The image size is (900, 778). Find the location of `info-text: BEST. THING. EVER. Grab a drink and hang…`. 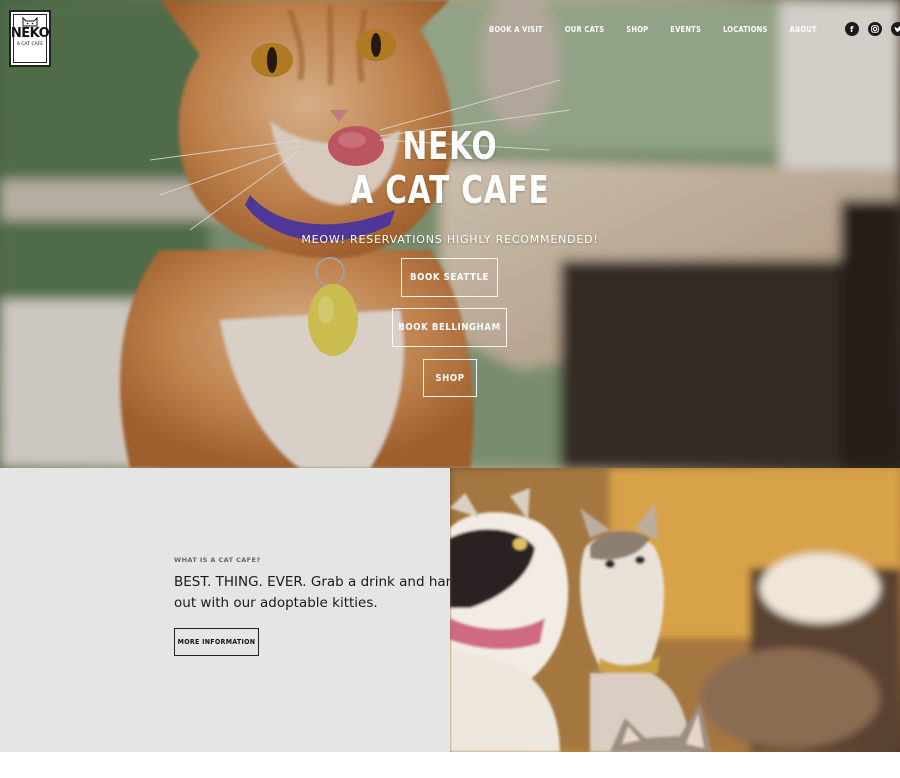

info-text: BEST. THING. EVER. Grab a drink and hang… is located at coordinates (318, 592).